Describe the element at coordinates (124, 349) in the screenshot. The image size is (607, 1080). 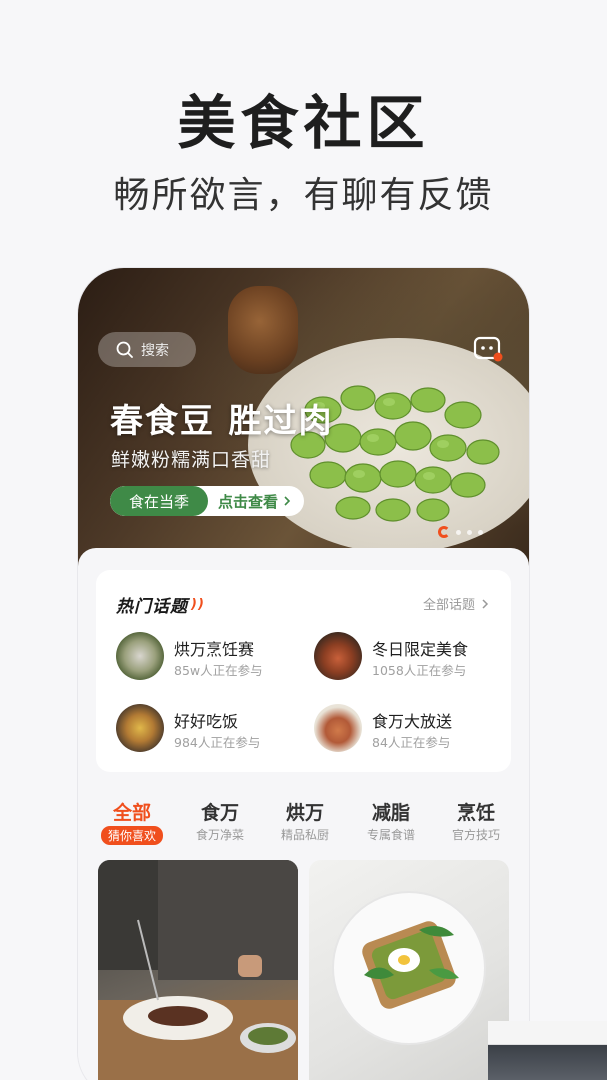
I see `search-icon` at that location.